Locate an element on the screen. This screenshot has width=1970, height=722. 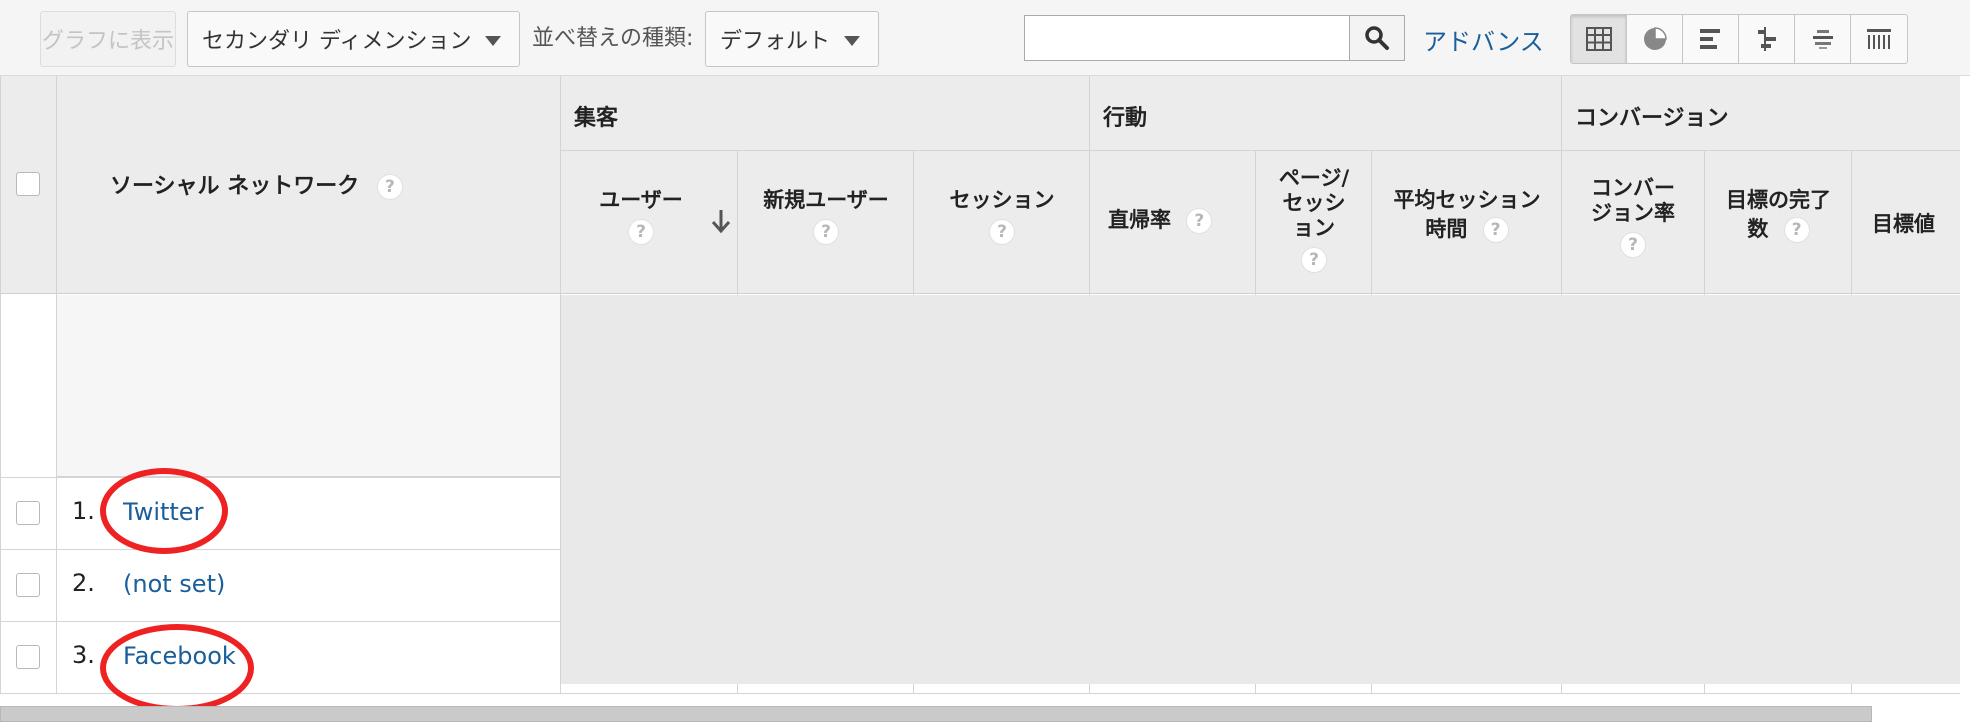
search-icon is located at coordinates (1377, 38).